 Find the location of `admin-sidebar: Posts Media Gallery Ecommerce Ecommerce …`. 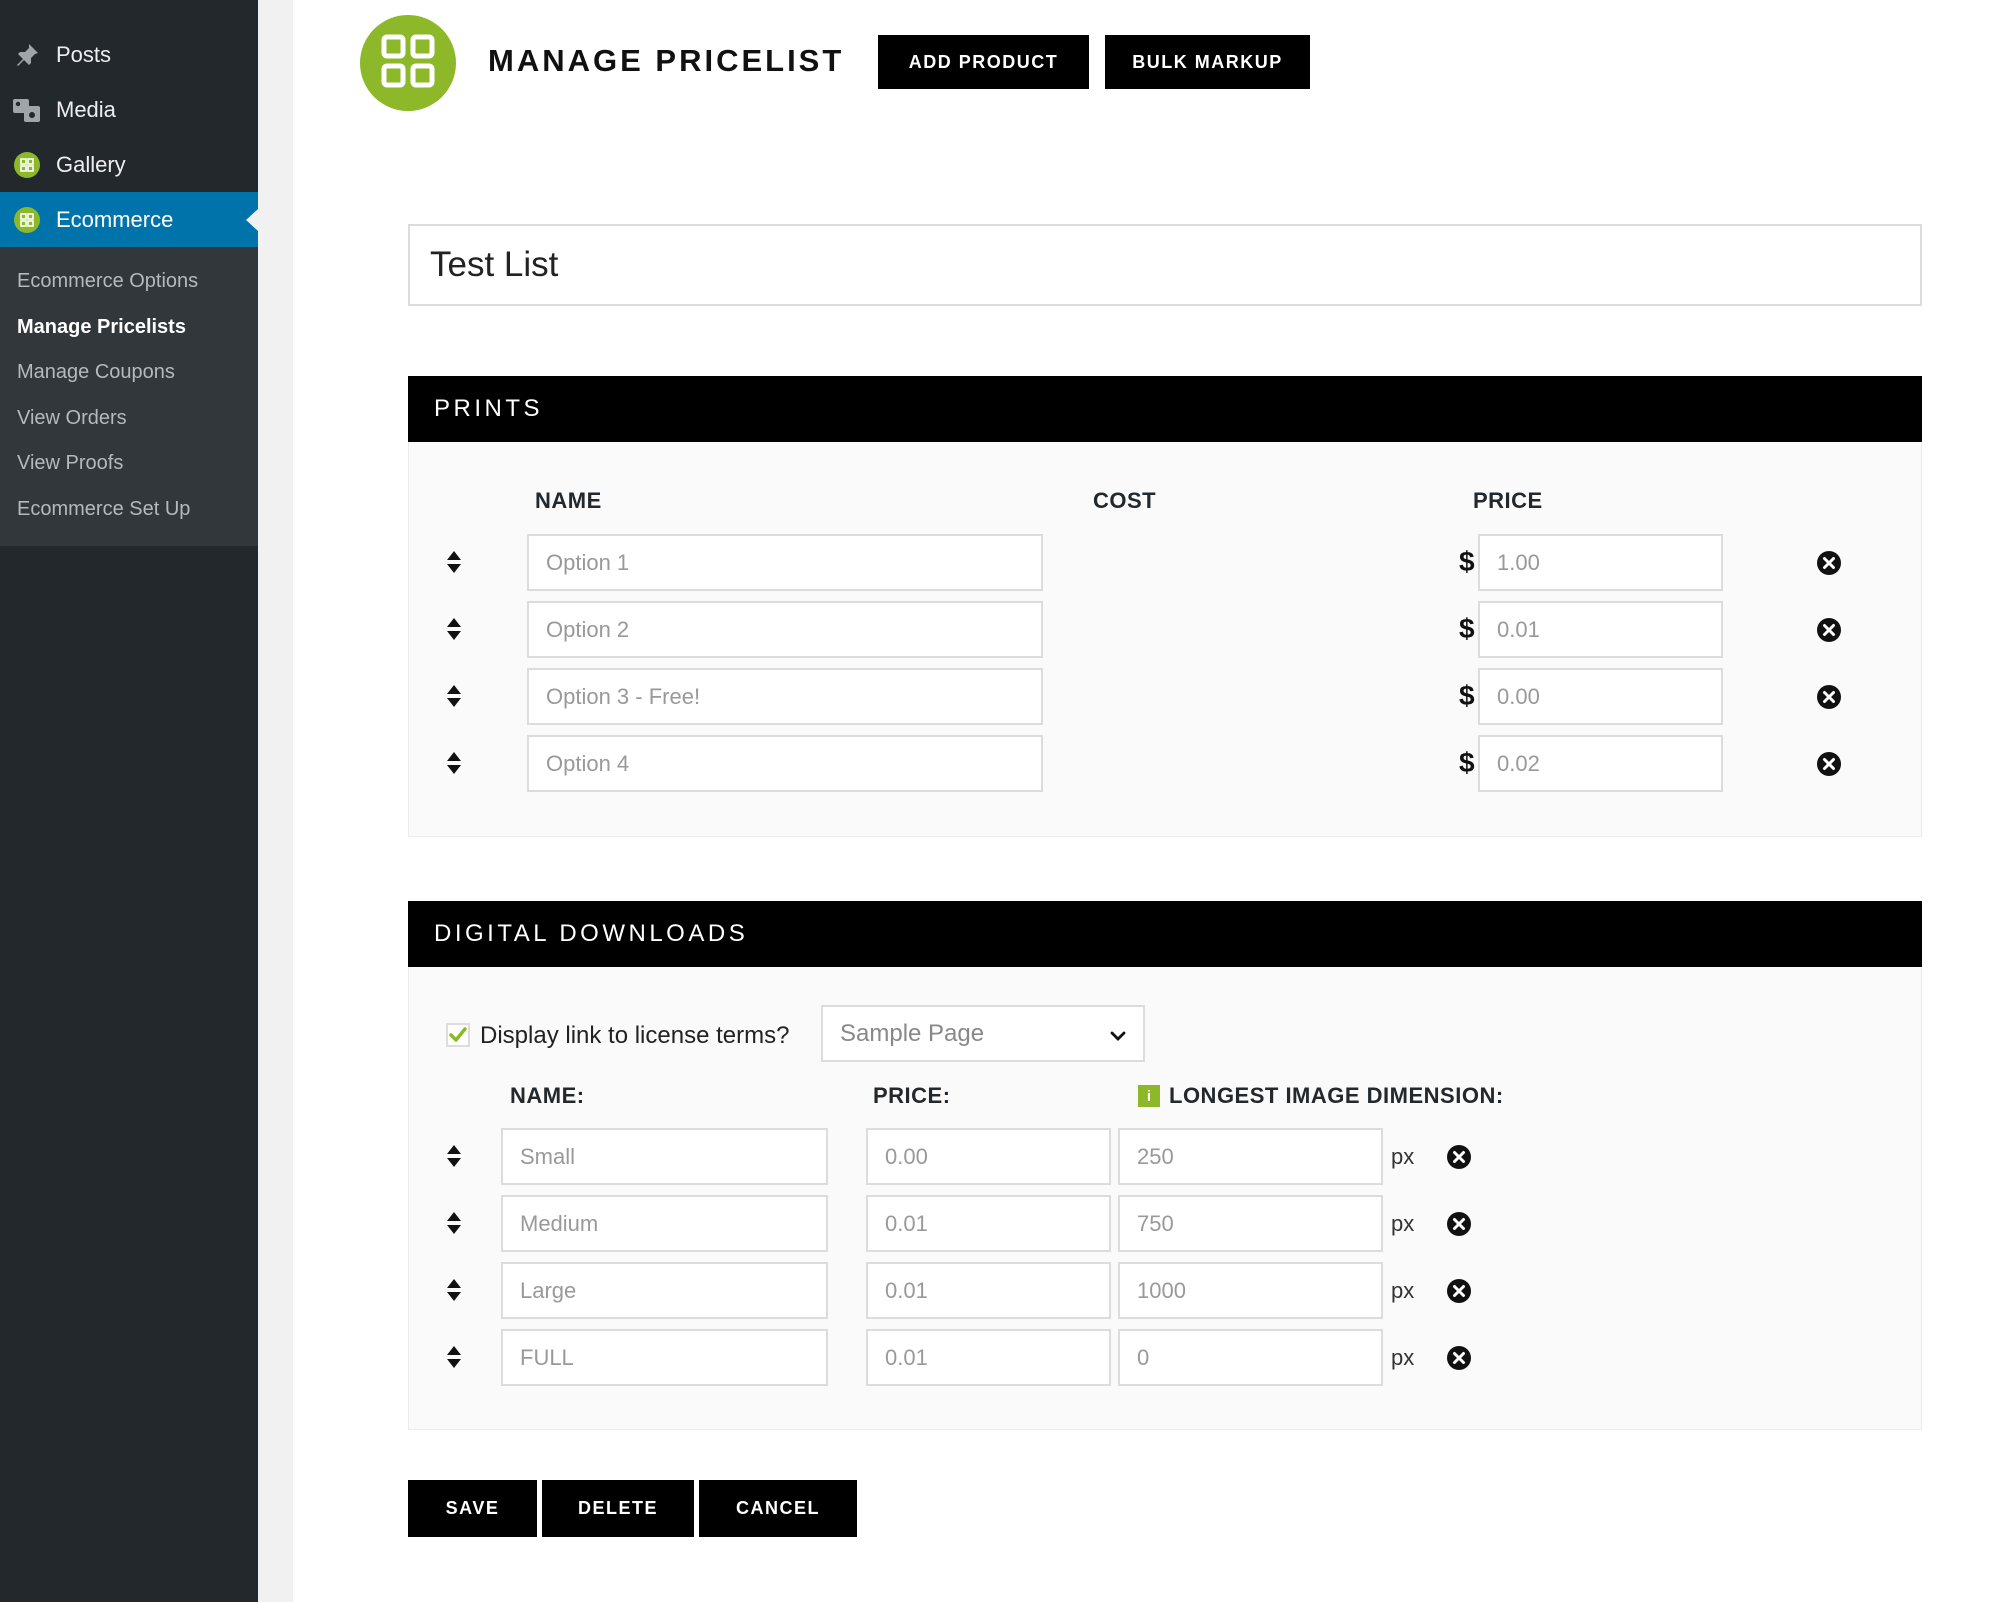

admin-sidebar: Posts Media Gallery Ecommerce Ecommerce … is located at coordinates (129, 801).